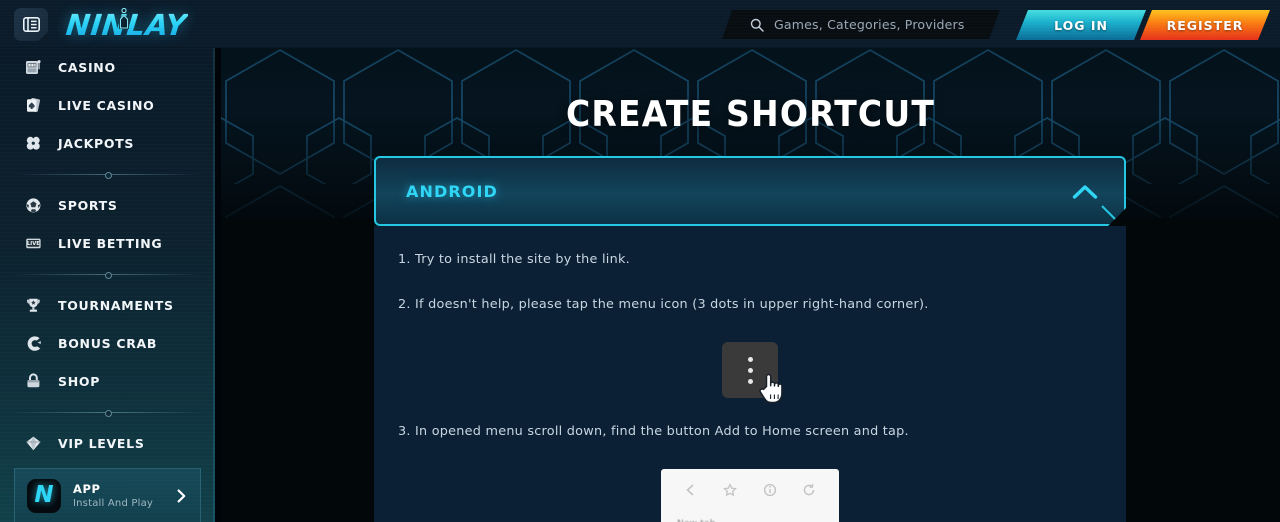  I want to click on search-input: Games, Categories, Providers, so click(869, 24).